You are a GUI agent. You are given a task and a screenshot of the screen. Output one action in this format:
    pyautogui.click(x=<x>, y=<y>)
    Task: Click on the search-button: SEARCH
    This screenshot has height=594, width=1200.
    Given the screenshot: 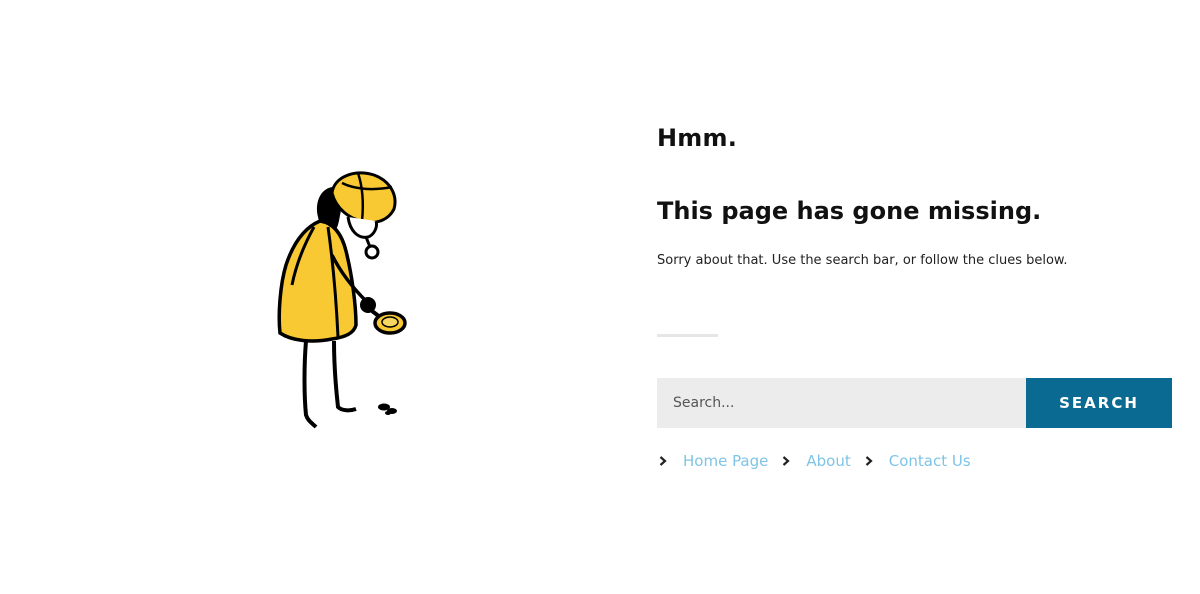 What is the action you would take?
    pyautogui.click(x=1099, y=403)
    